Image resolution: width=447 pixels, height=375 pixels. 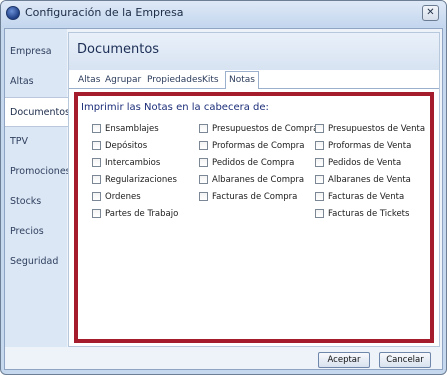 What do you see at coordinates (254, 51) in the screenshot?
I see `page-header: Documentos` at bounding box center [254, 51].